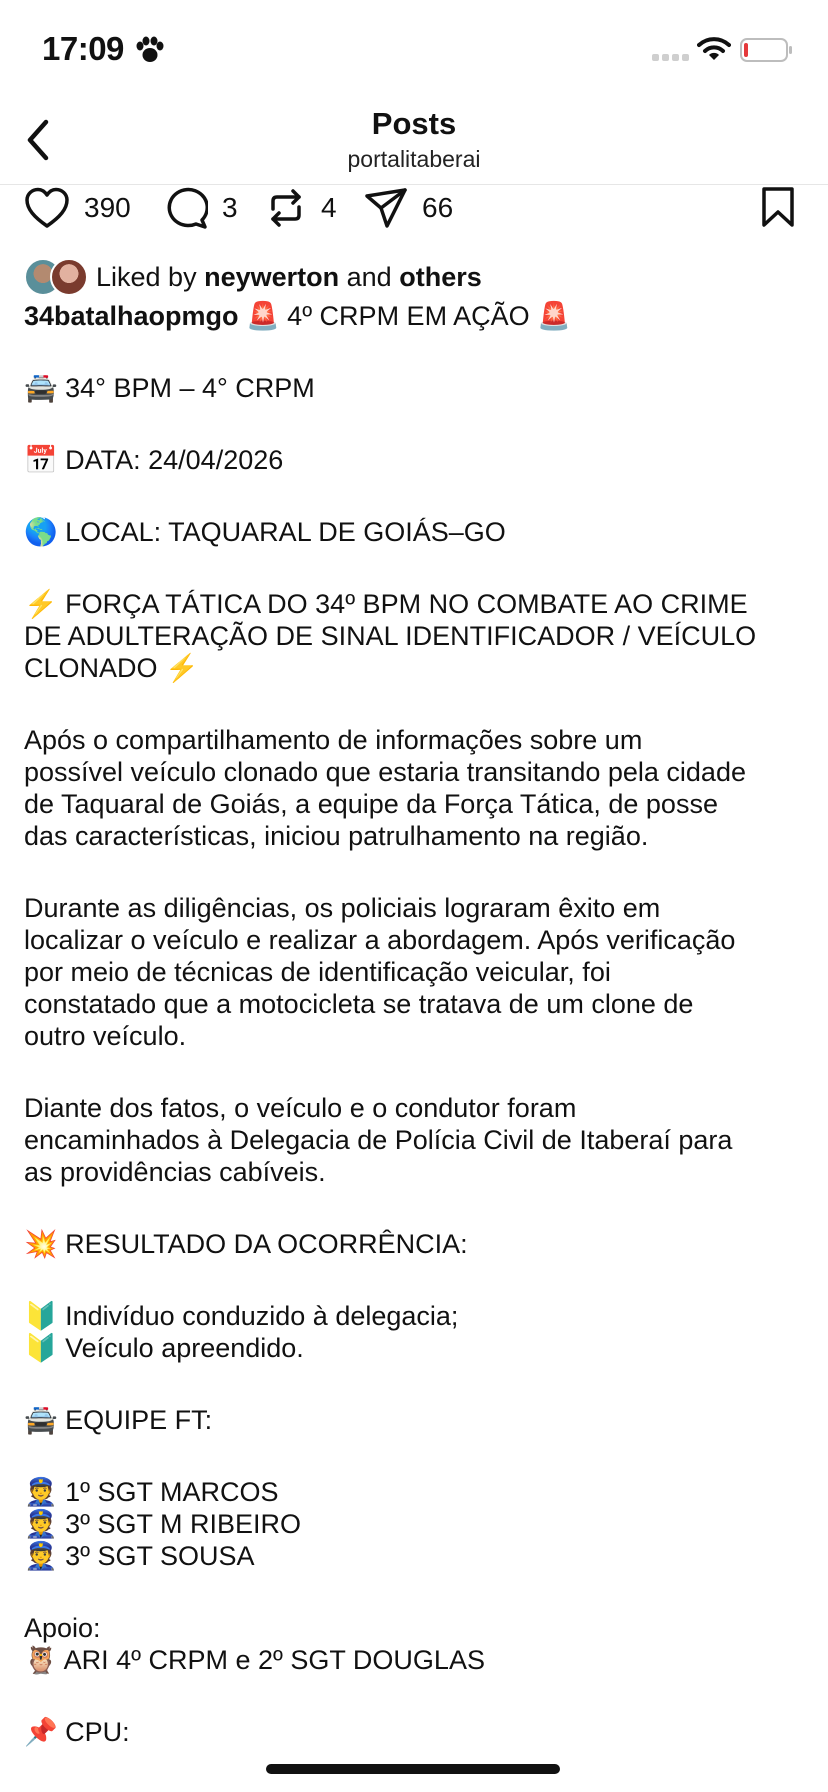 The height and width of the screenshot is (1792, 828). I want to click on avatar, so click(69, 277).